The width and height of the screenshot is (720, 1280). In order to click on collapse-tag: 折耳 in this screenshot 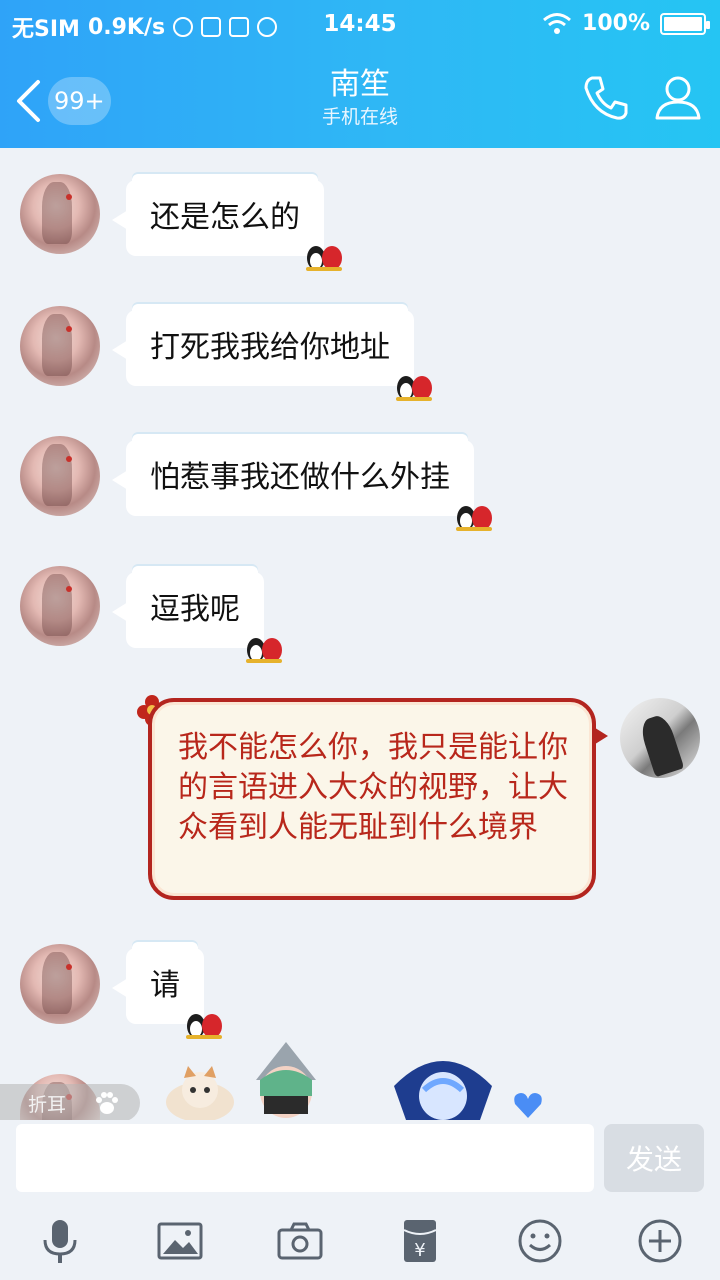, I will do `click(70, 1103)`.